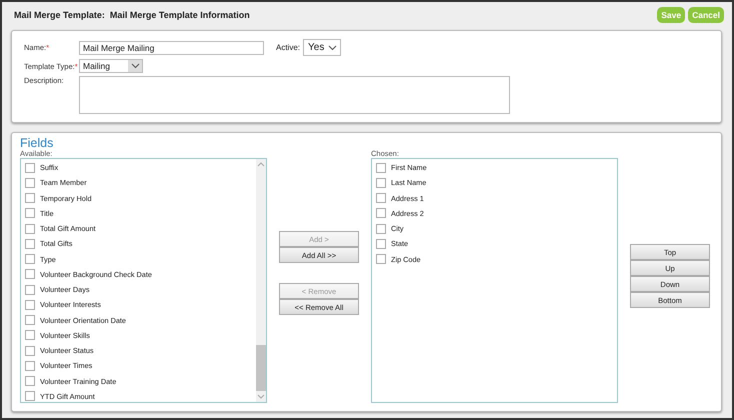 This screenshot has width=734, height=420. What do you see at coordinates (261, 396) in the screenshot?
I see `scroll-down-icon` at bounding box center [261, 396].